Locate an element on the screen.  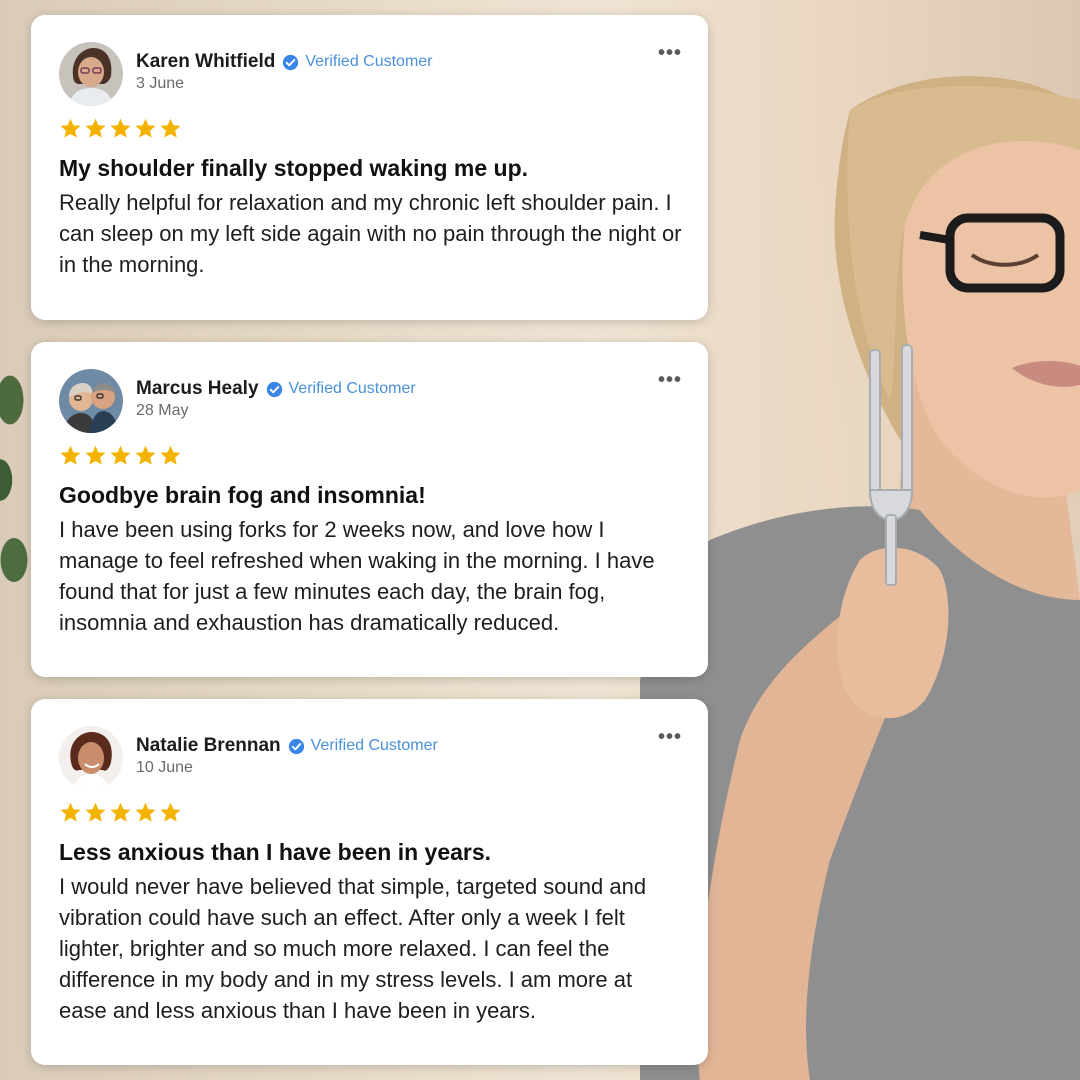
review-date: 28 May is located at coordinates (162, 410).